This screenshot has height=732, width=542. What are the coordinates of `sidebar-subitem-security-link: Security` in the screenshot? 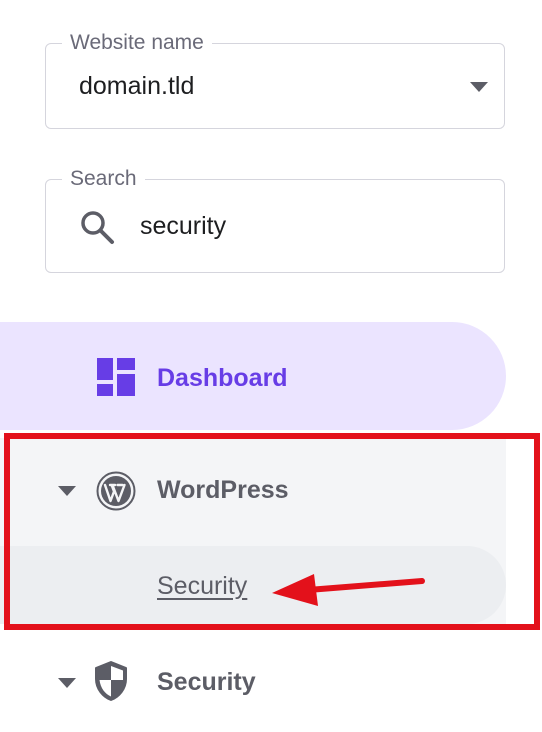 It's located at (202, 586).